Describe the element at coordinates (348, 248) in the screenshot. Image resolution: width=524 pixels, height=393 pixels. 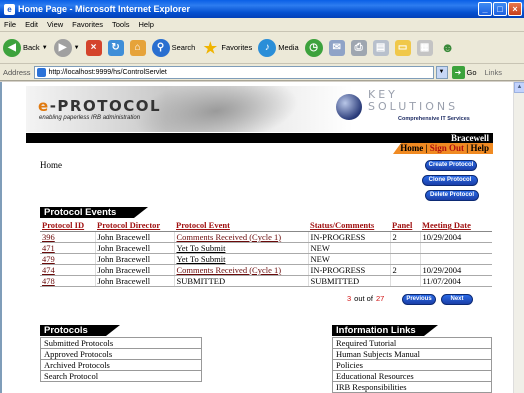
I see `protocol-status: NEW` at that location.